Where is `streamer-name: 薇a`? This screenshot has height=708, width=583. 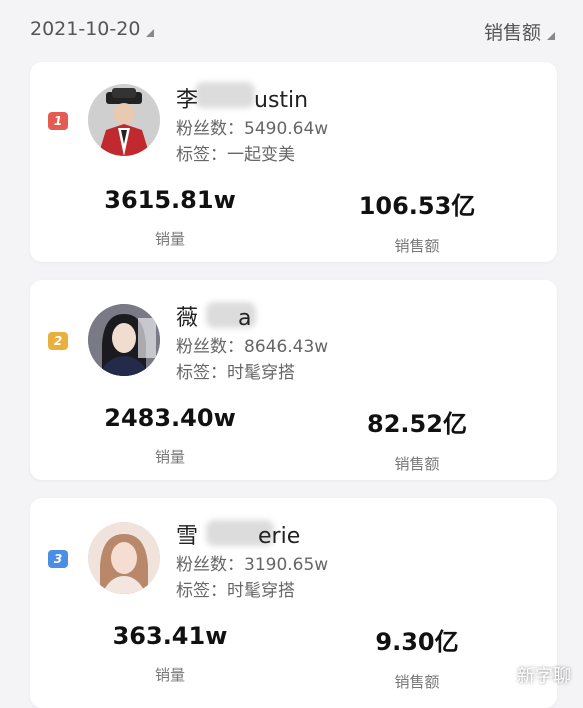
streamer-name: 薇a is located at coordinates (214, 318).